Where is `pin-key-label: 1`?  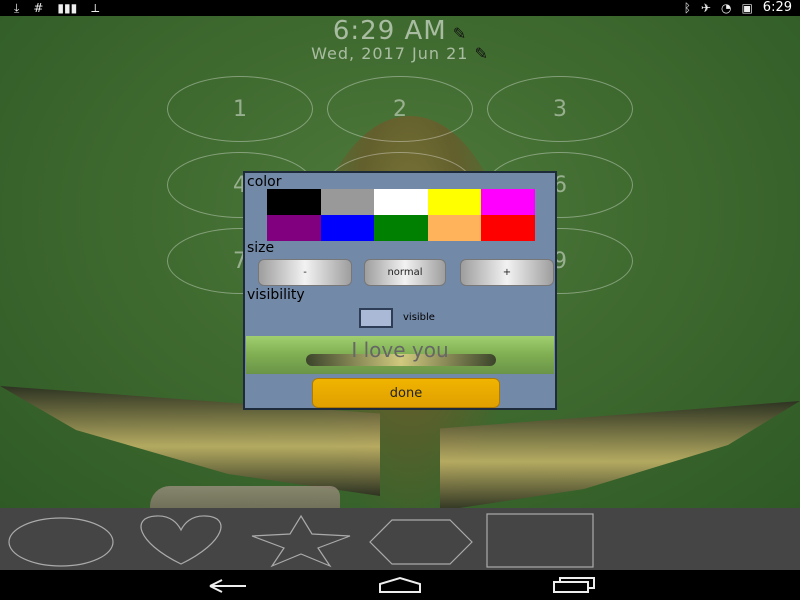
pin-key-label: 1 is located at coordinates (240, 109).